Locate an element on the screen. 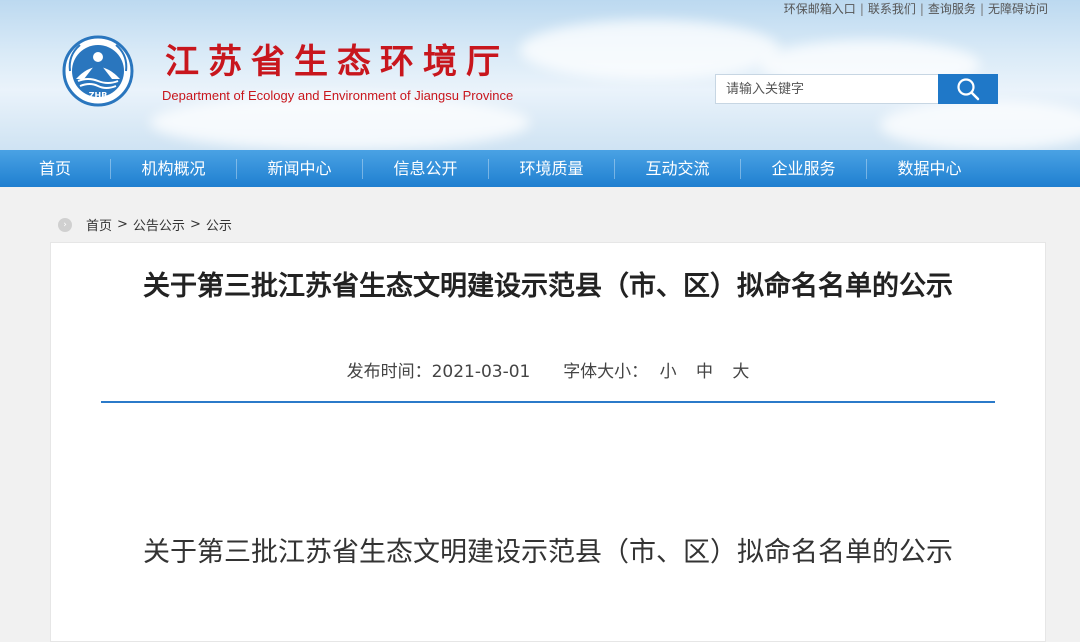 Image resolution: width=1080 pixels, height=642 pixels. search-button is located at coordinates (968, 89).